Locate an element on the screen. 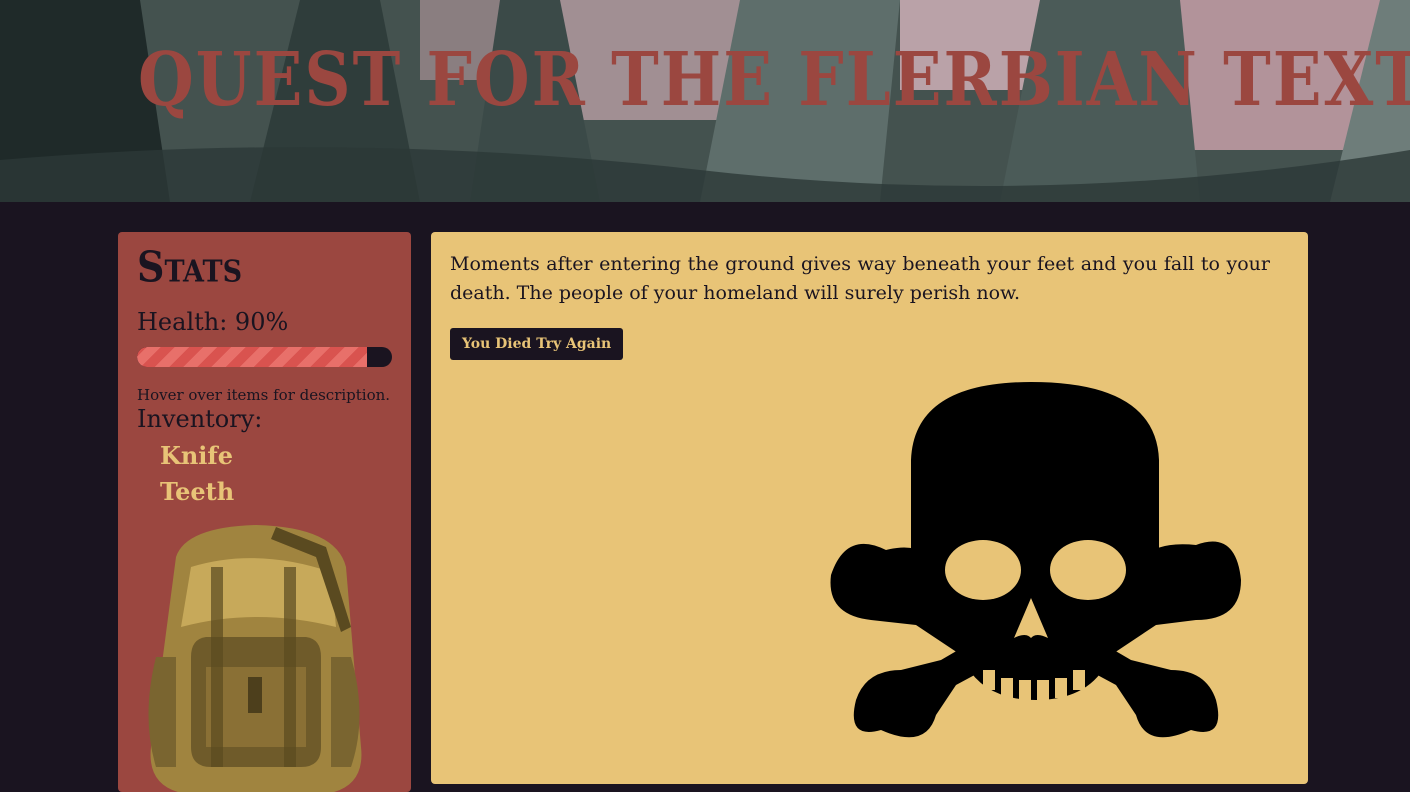  skull-crossbones-icon is located at coordinates (1035, 560).